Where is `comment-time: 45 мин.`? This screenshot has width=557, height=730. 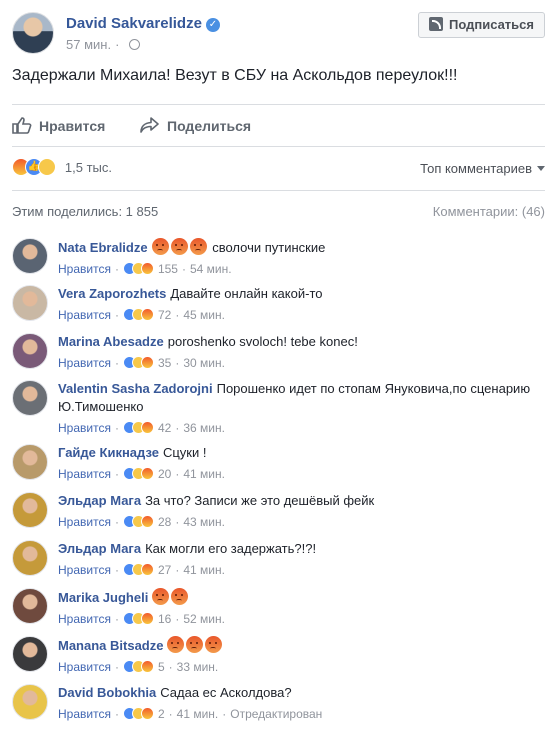 comment-time: 45 мин. is located at coordinates (204, 315).